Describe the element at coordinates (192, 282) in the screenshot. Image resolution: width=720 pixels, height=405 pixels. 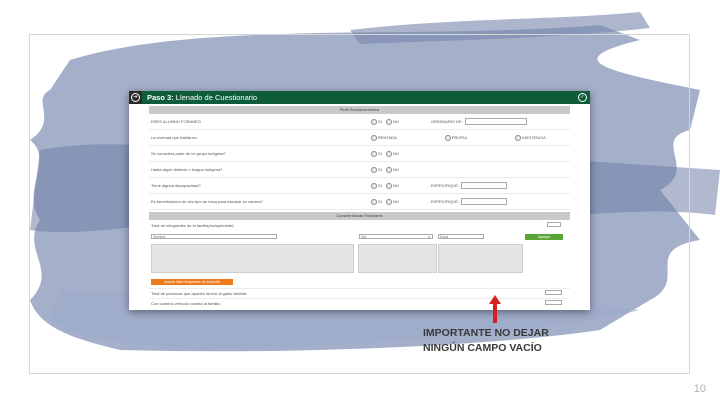
I see `clear-members-button: Limpiar lista integrantes de la familia` at that location.